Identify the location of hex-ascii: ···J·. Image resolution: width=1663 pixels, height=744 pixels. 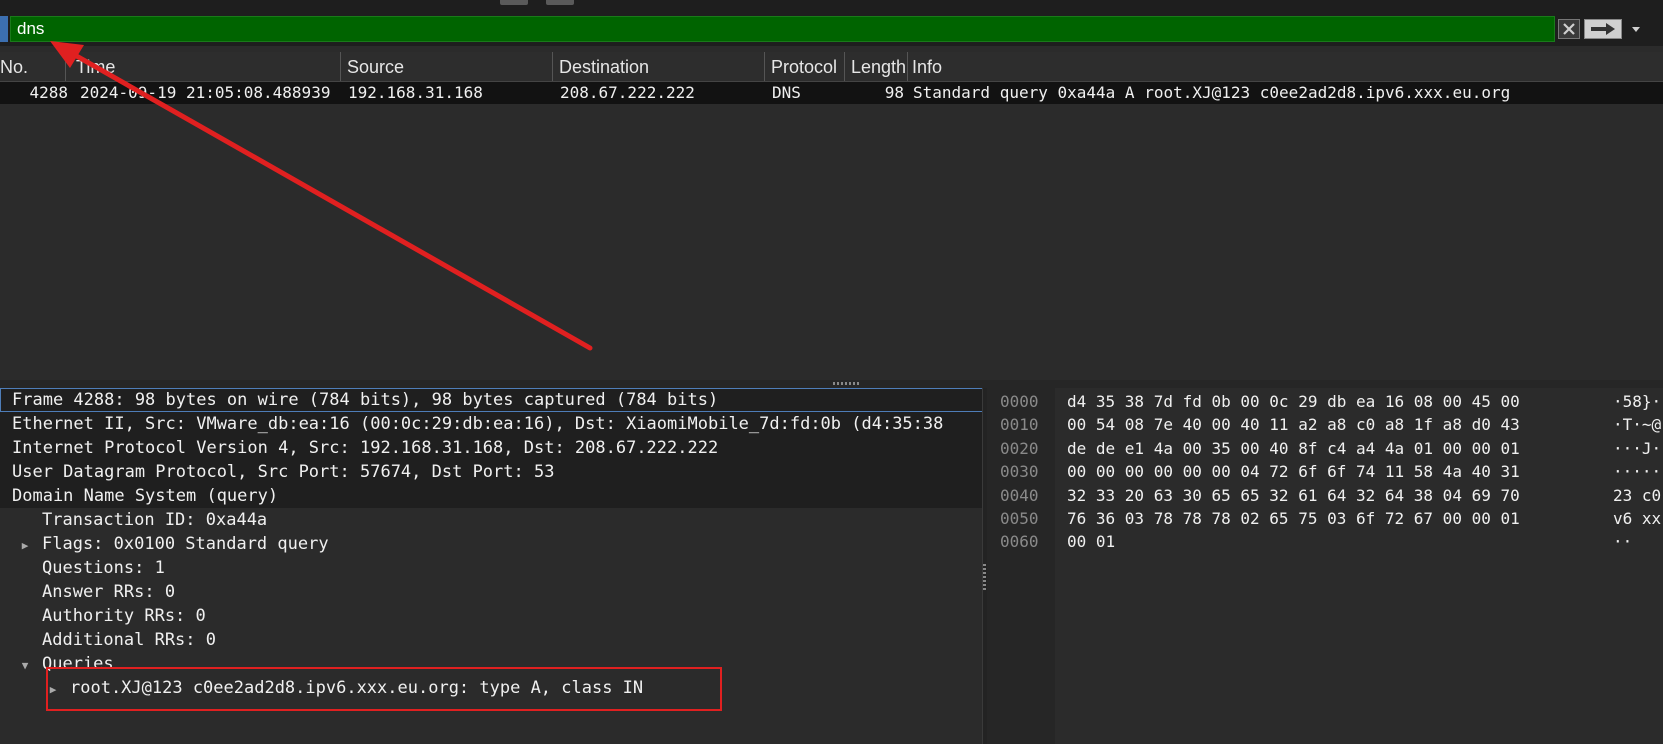
(1637, 448).